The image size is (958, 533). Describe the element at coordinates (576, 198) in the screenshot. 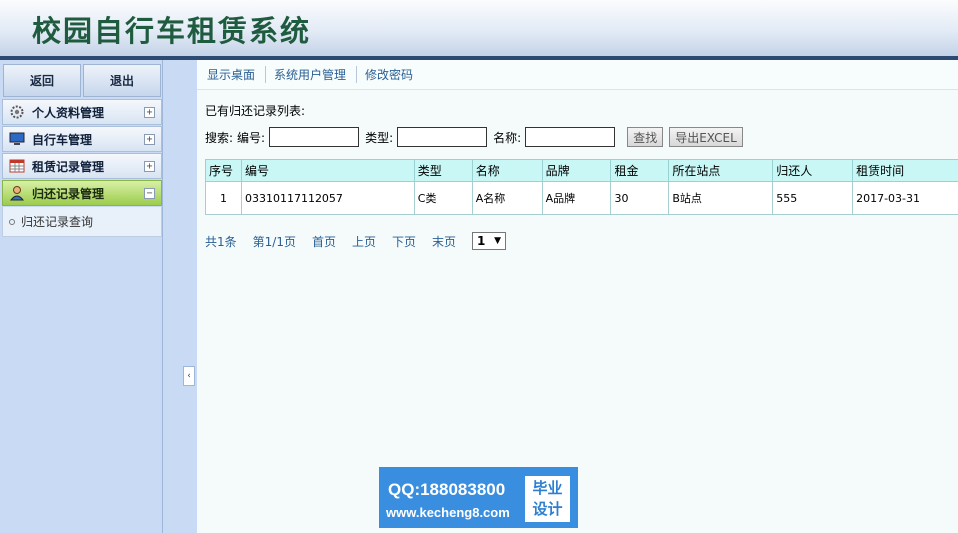

I see `table-cell: A品牌` at that location.